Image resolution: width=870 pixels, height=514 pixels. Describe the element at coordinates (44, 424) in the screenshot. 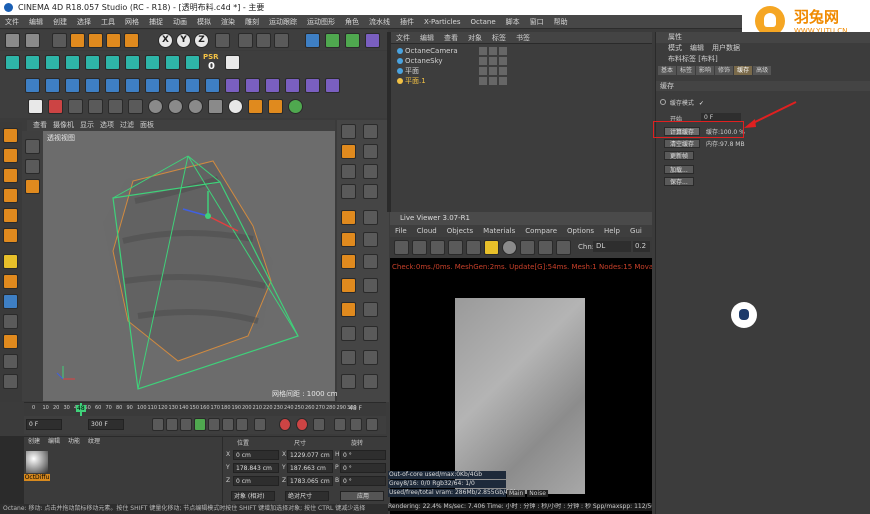

I see `start-frame-field: 0 F` at that location.